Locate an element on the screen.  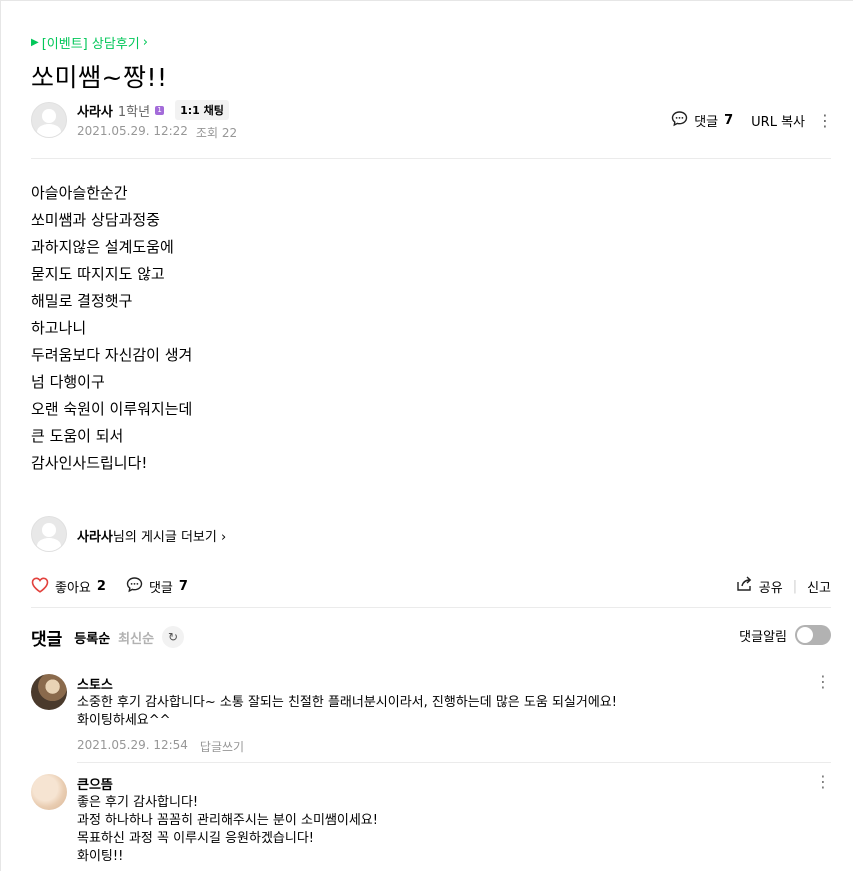
comments-header: 댓글 등록순 최신순 ↻ 댓글알림 is located at coordinates (431, 637).